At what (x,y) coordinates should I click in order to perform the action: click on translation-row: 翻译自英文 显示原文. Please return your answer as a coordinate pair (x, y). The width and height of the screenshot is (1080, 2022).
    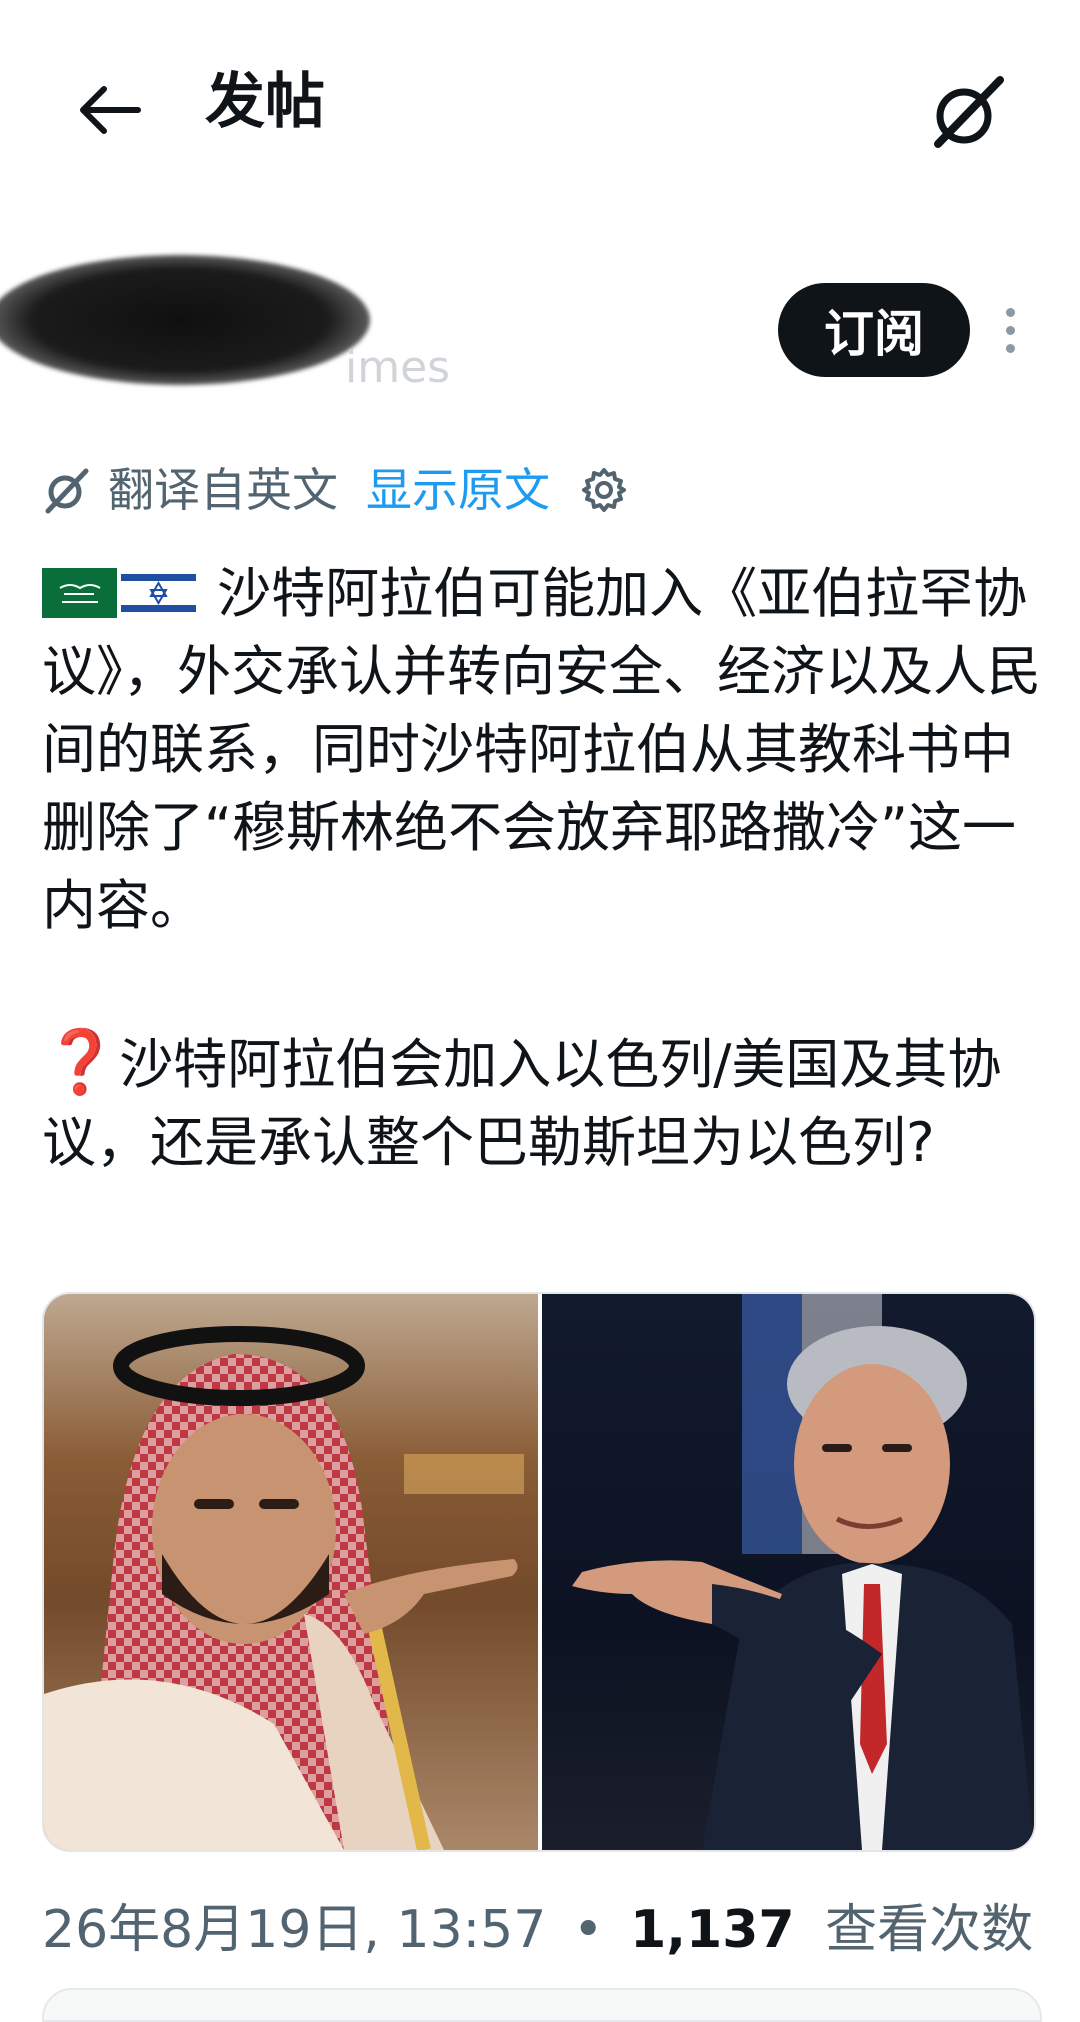
    Looking at the image, I should click on (335, 490).